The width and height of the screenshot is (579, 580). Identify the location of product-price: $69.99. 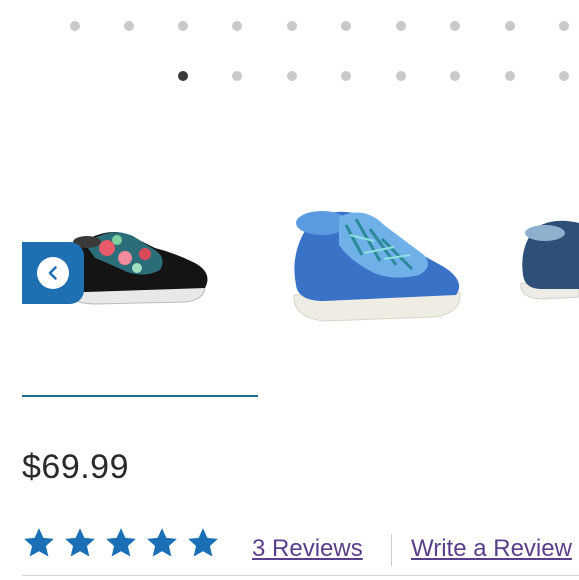
(75, 467).